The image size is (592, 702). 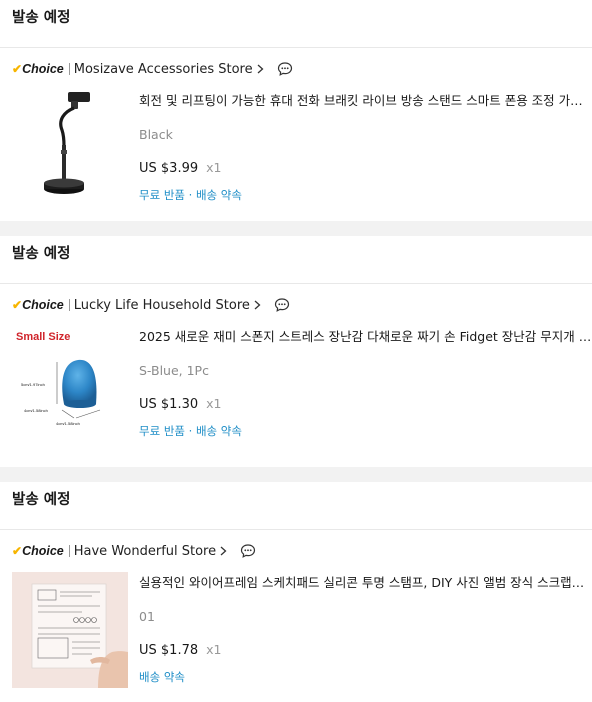 I want to click on store-row: ✔ Choice Mosizave Accessories Store, so click(x=296, y=69).